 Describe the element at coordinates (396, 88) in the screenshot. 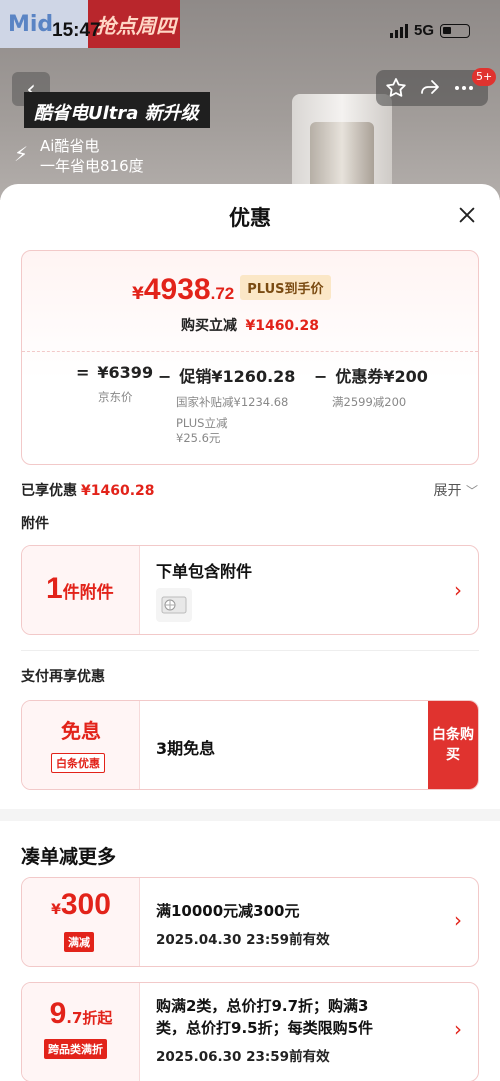

I see `star-icon` at that location.